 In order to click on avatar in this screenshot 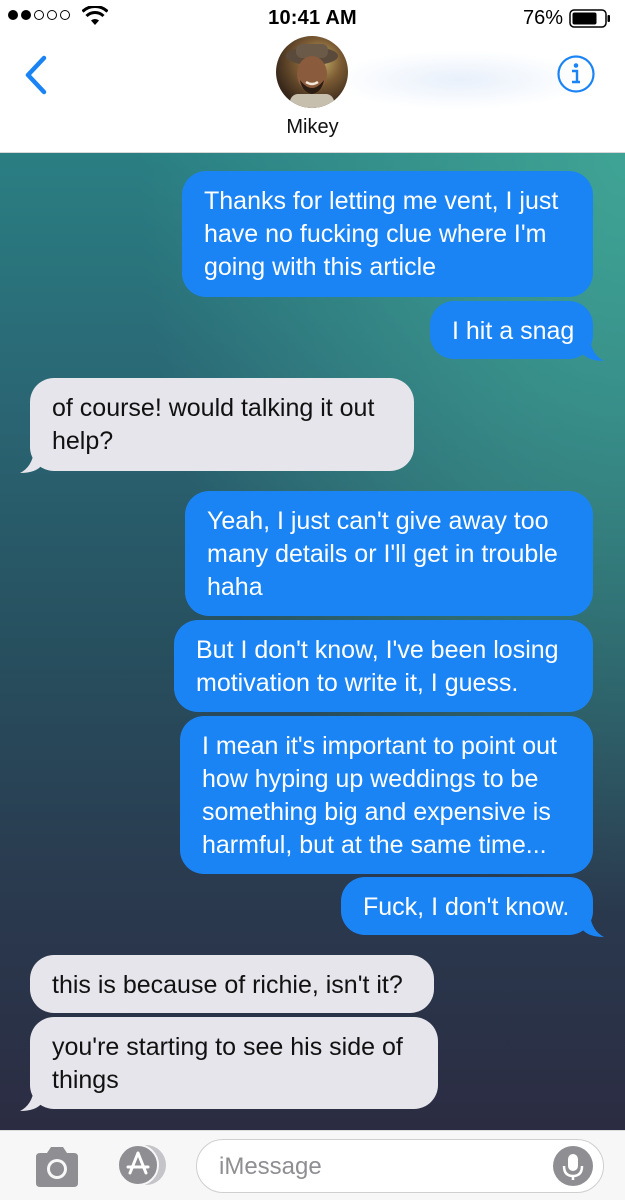, I will do `click(312, 72)`.